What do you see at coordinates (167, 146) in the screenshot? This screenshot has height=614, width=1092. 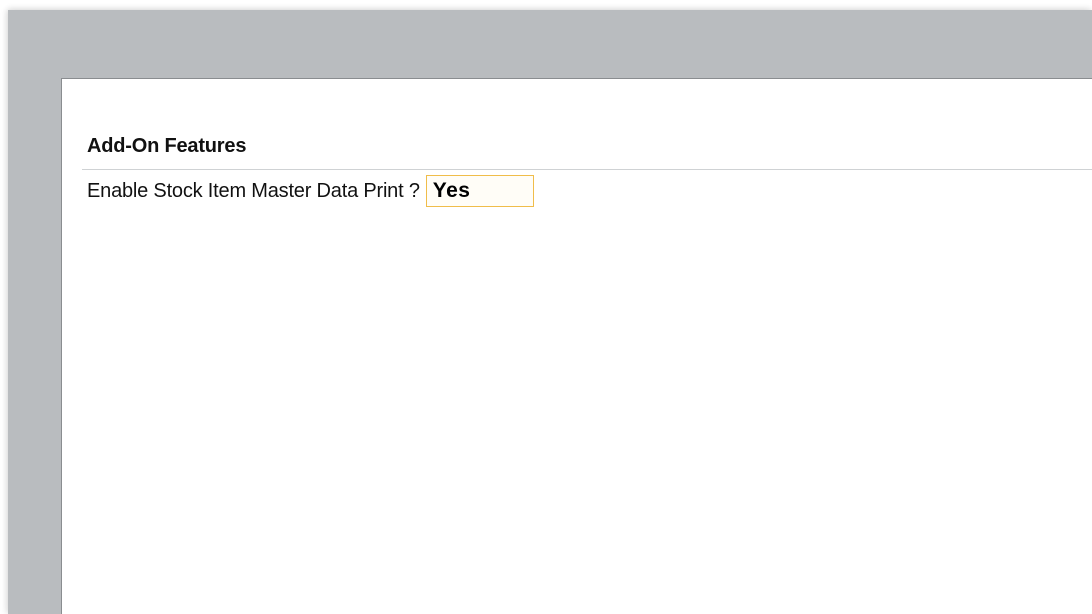 I see `section-title: Add-On Features` at bounding box center [167, 146].